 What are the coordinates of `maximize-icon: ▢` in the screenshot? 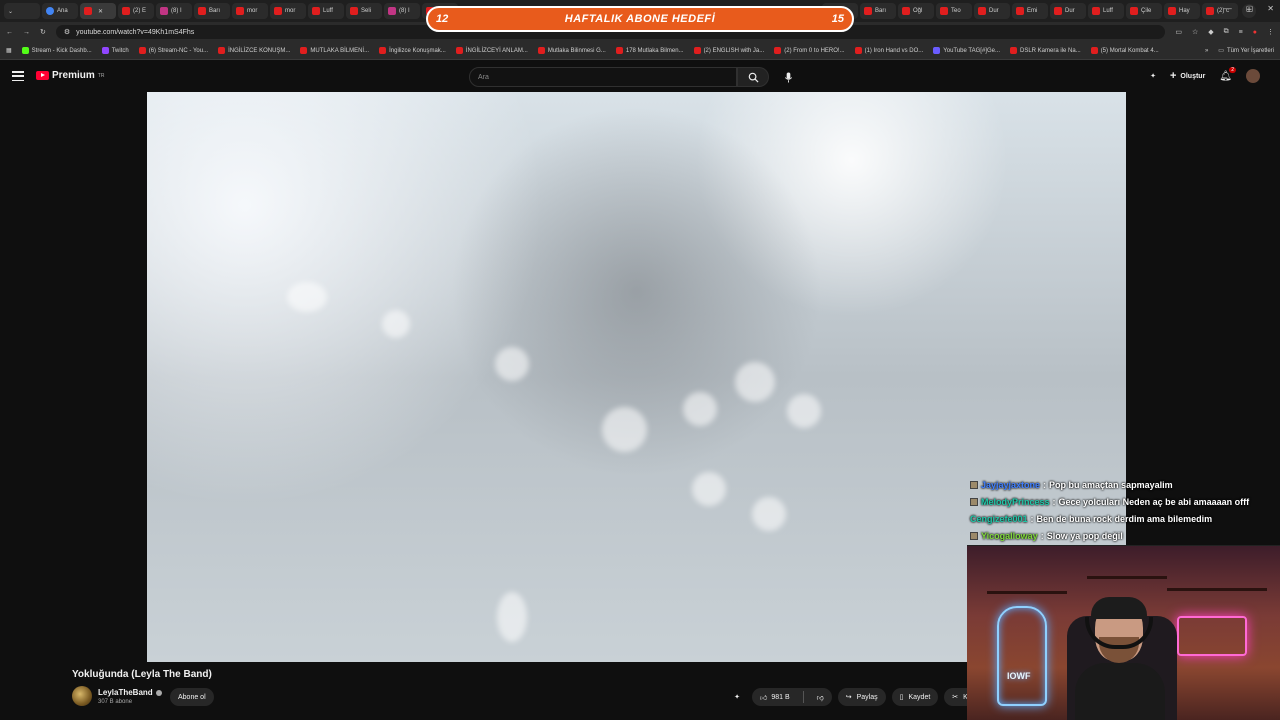 It's located at (1250, 8).